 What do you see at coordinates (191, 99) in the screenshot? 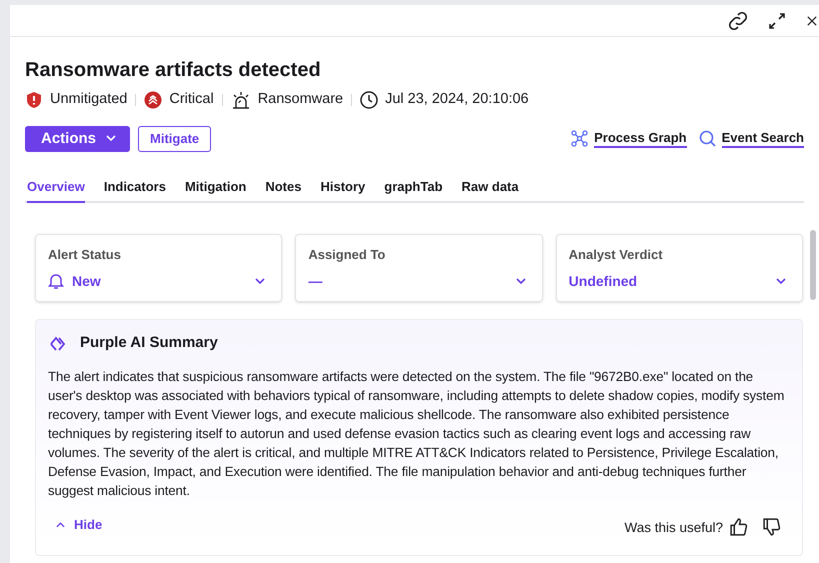
I see `alert-attribute: Critical` at bounding box center [191, 99].